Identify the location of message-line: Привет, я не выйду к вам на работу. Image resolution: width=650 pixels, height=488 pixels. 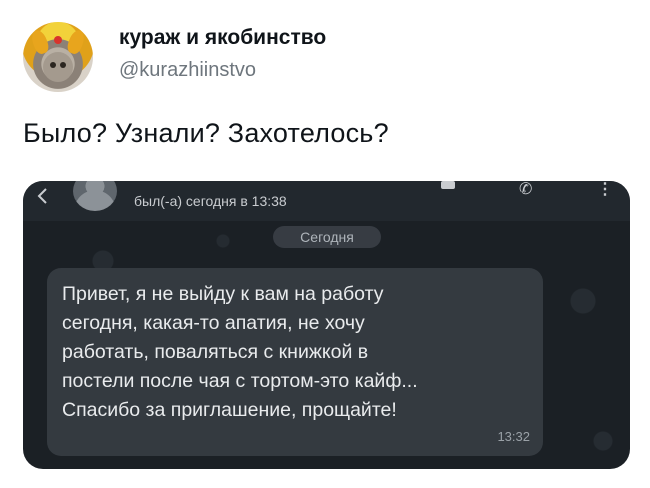
(223, 294).